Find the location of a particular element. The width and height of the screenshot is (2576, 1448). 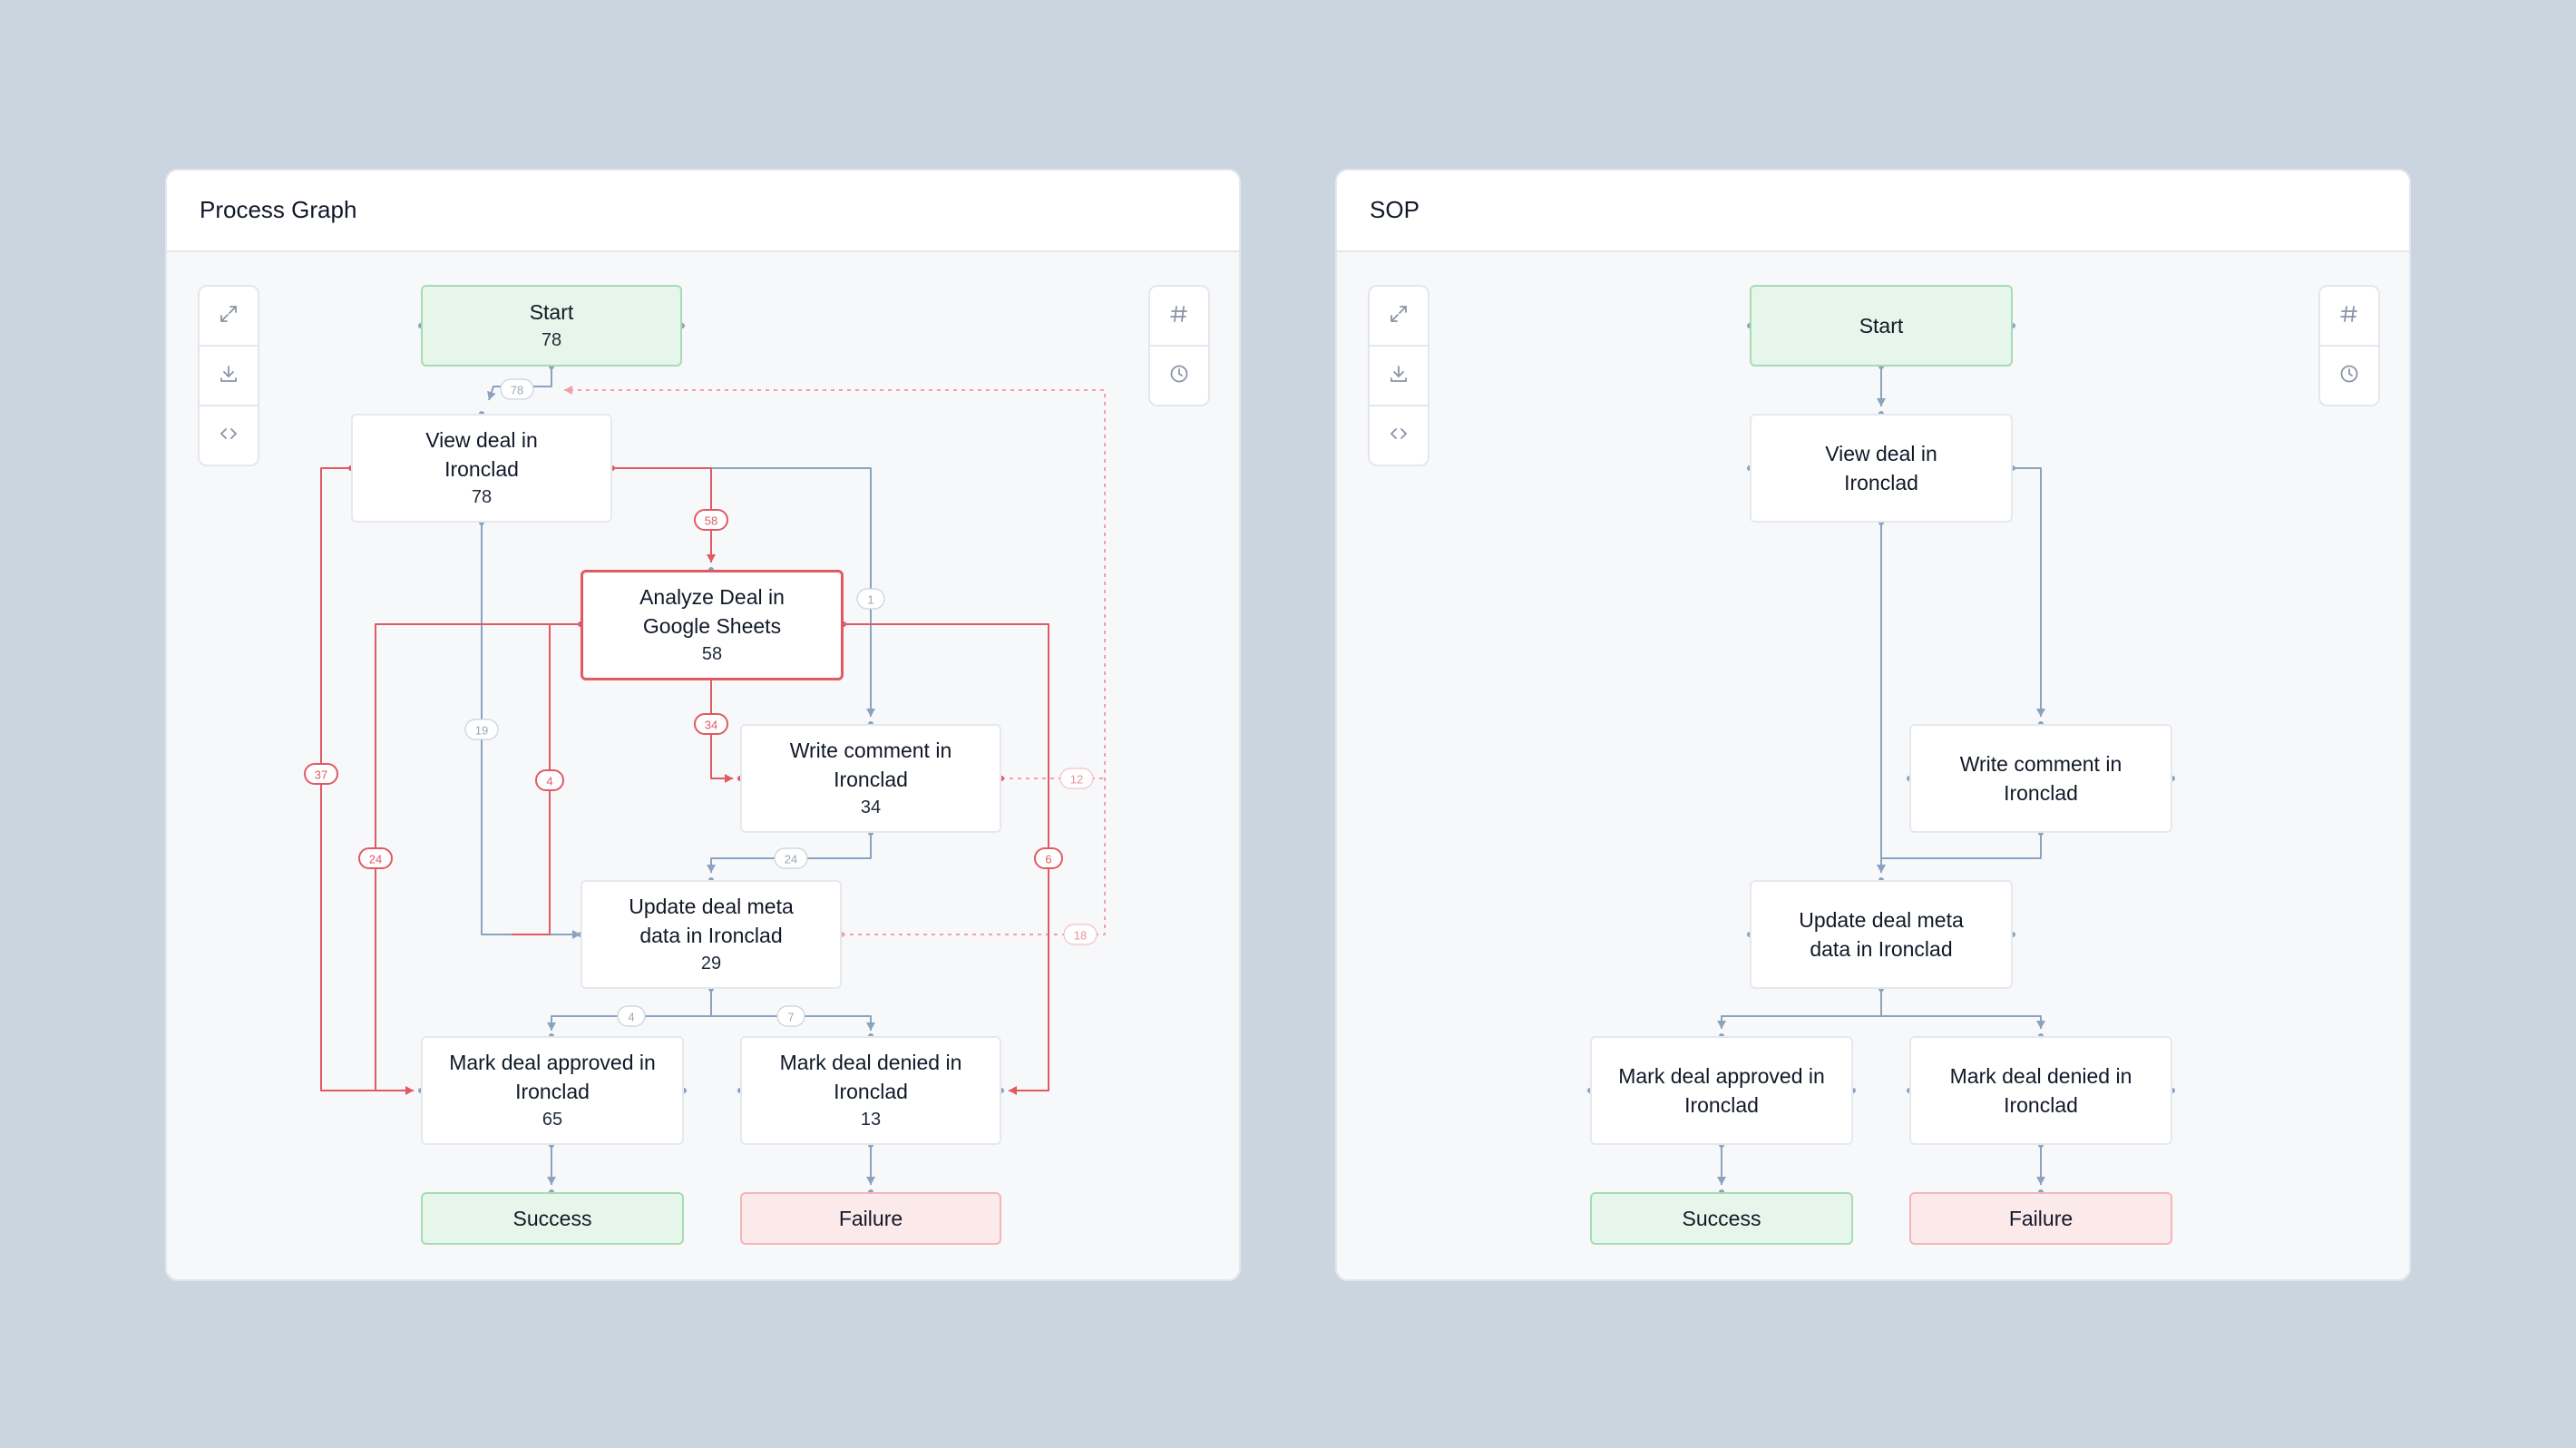

node-view-deal: View deal in Ironclad 78 is located at coordinates (481, 468).